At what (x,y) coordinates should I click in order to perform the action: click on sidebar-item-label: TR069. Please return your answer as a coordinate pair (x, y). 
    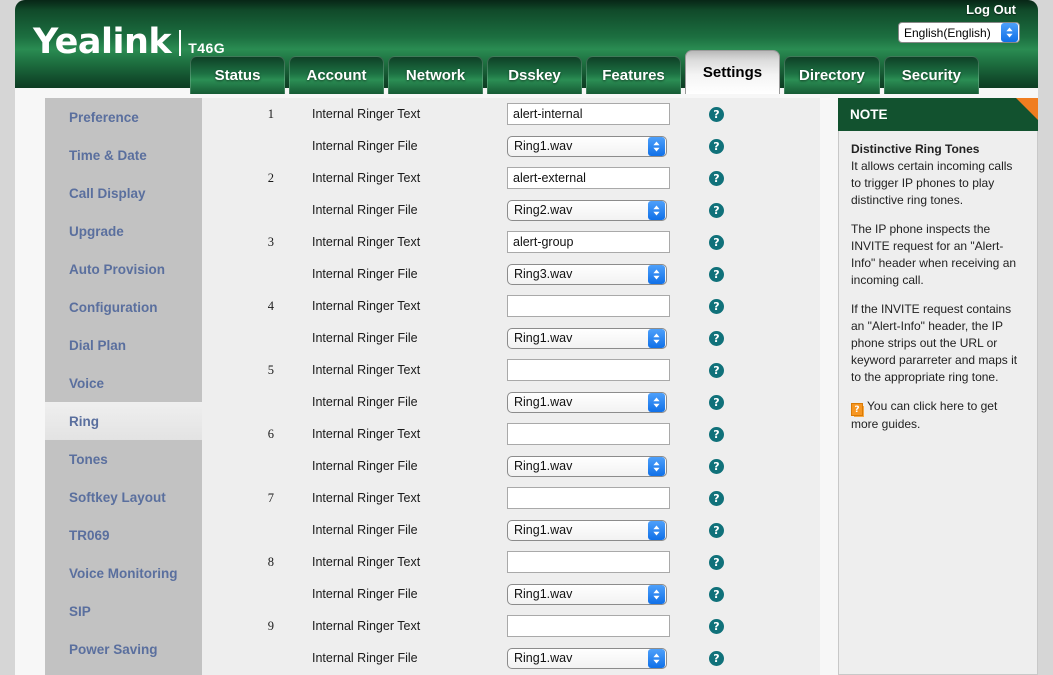
    Looking at the image, I should click on (89, 535).